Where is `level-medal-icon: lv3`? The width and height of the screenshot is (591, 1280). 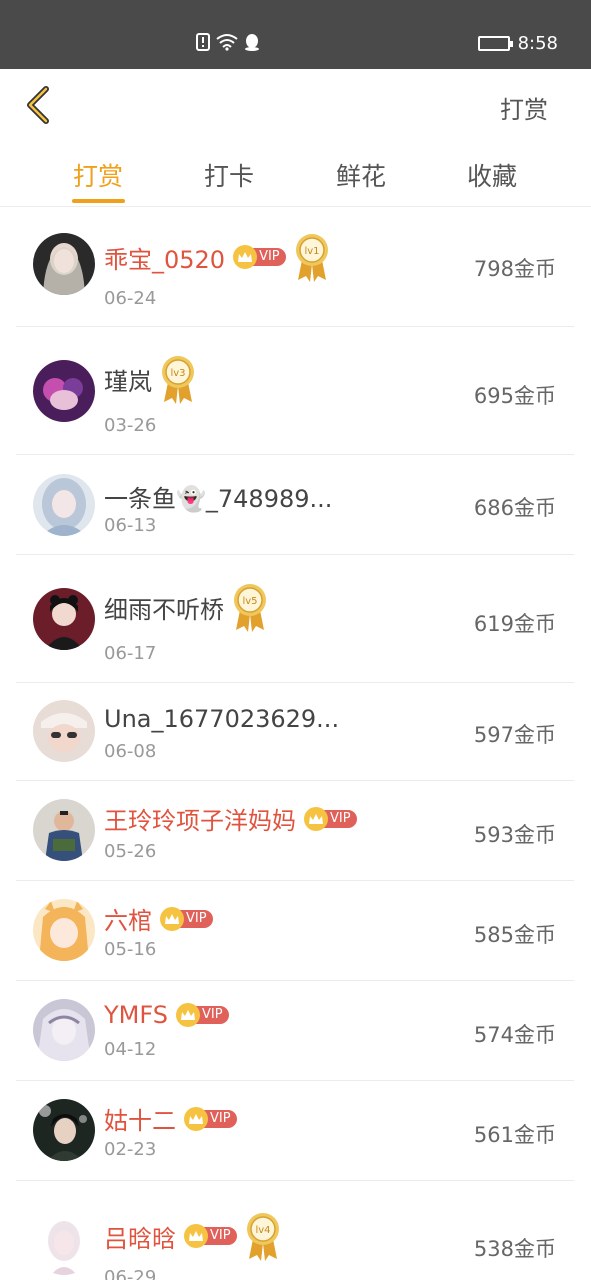
level-medal-icon: lv3 is located at coordinates (178, 379).